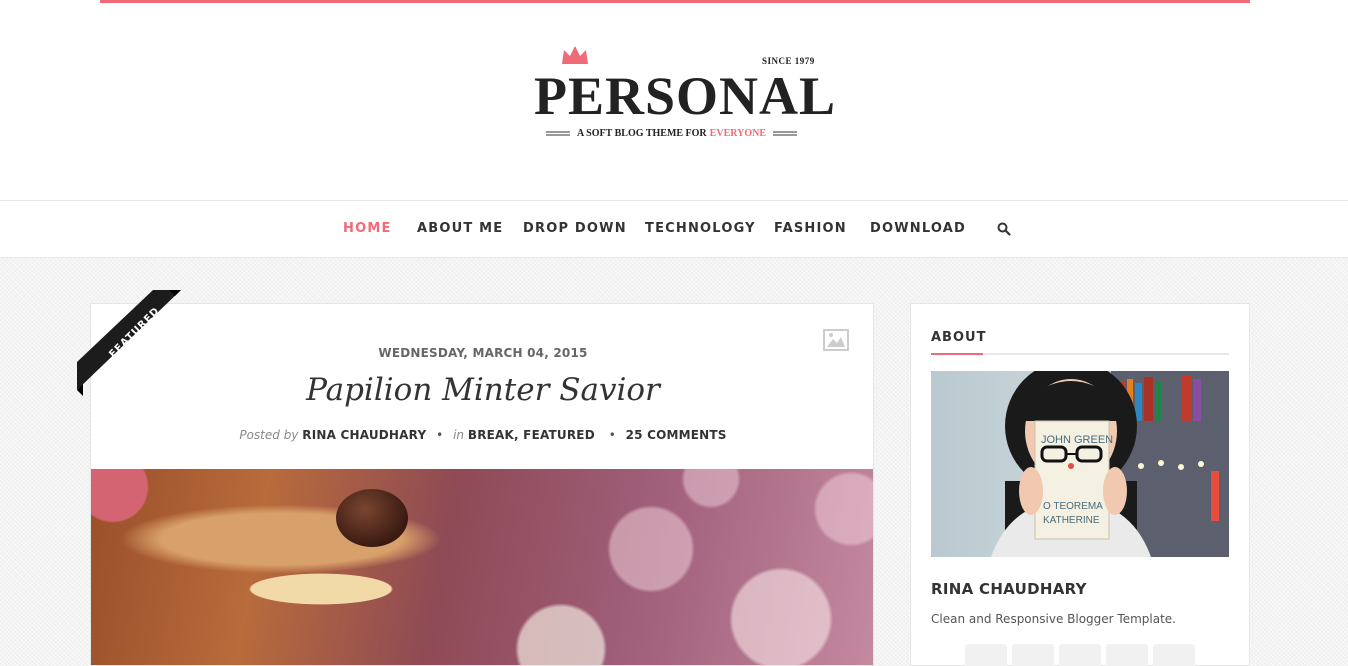  I want to click on post-title: Papilion Minter Savior, so click(482, 390).